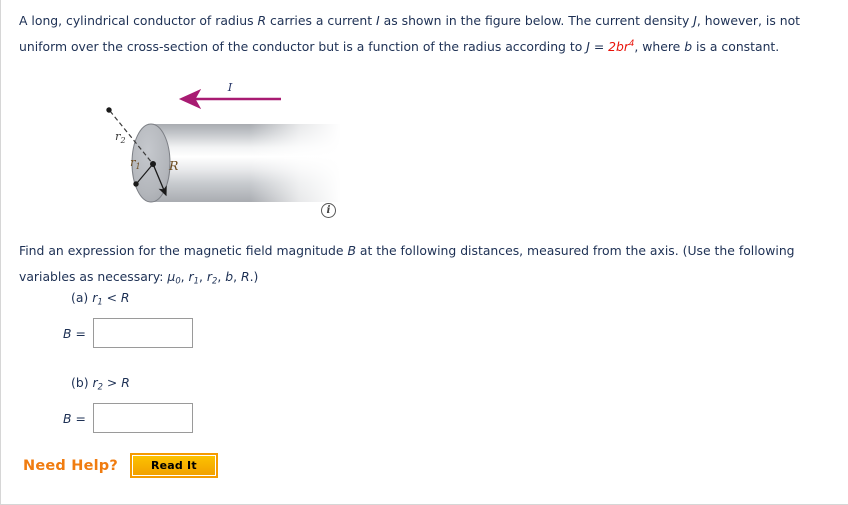 The image size is (848, 505). What do you see at coordinates (245, 276) in the screenshot?
I see `variable-R-list: R` at bounding box center [245, 276].